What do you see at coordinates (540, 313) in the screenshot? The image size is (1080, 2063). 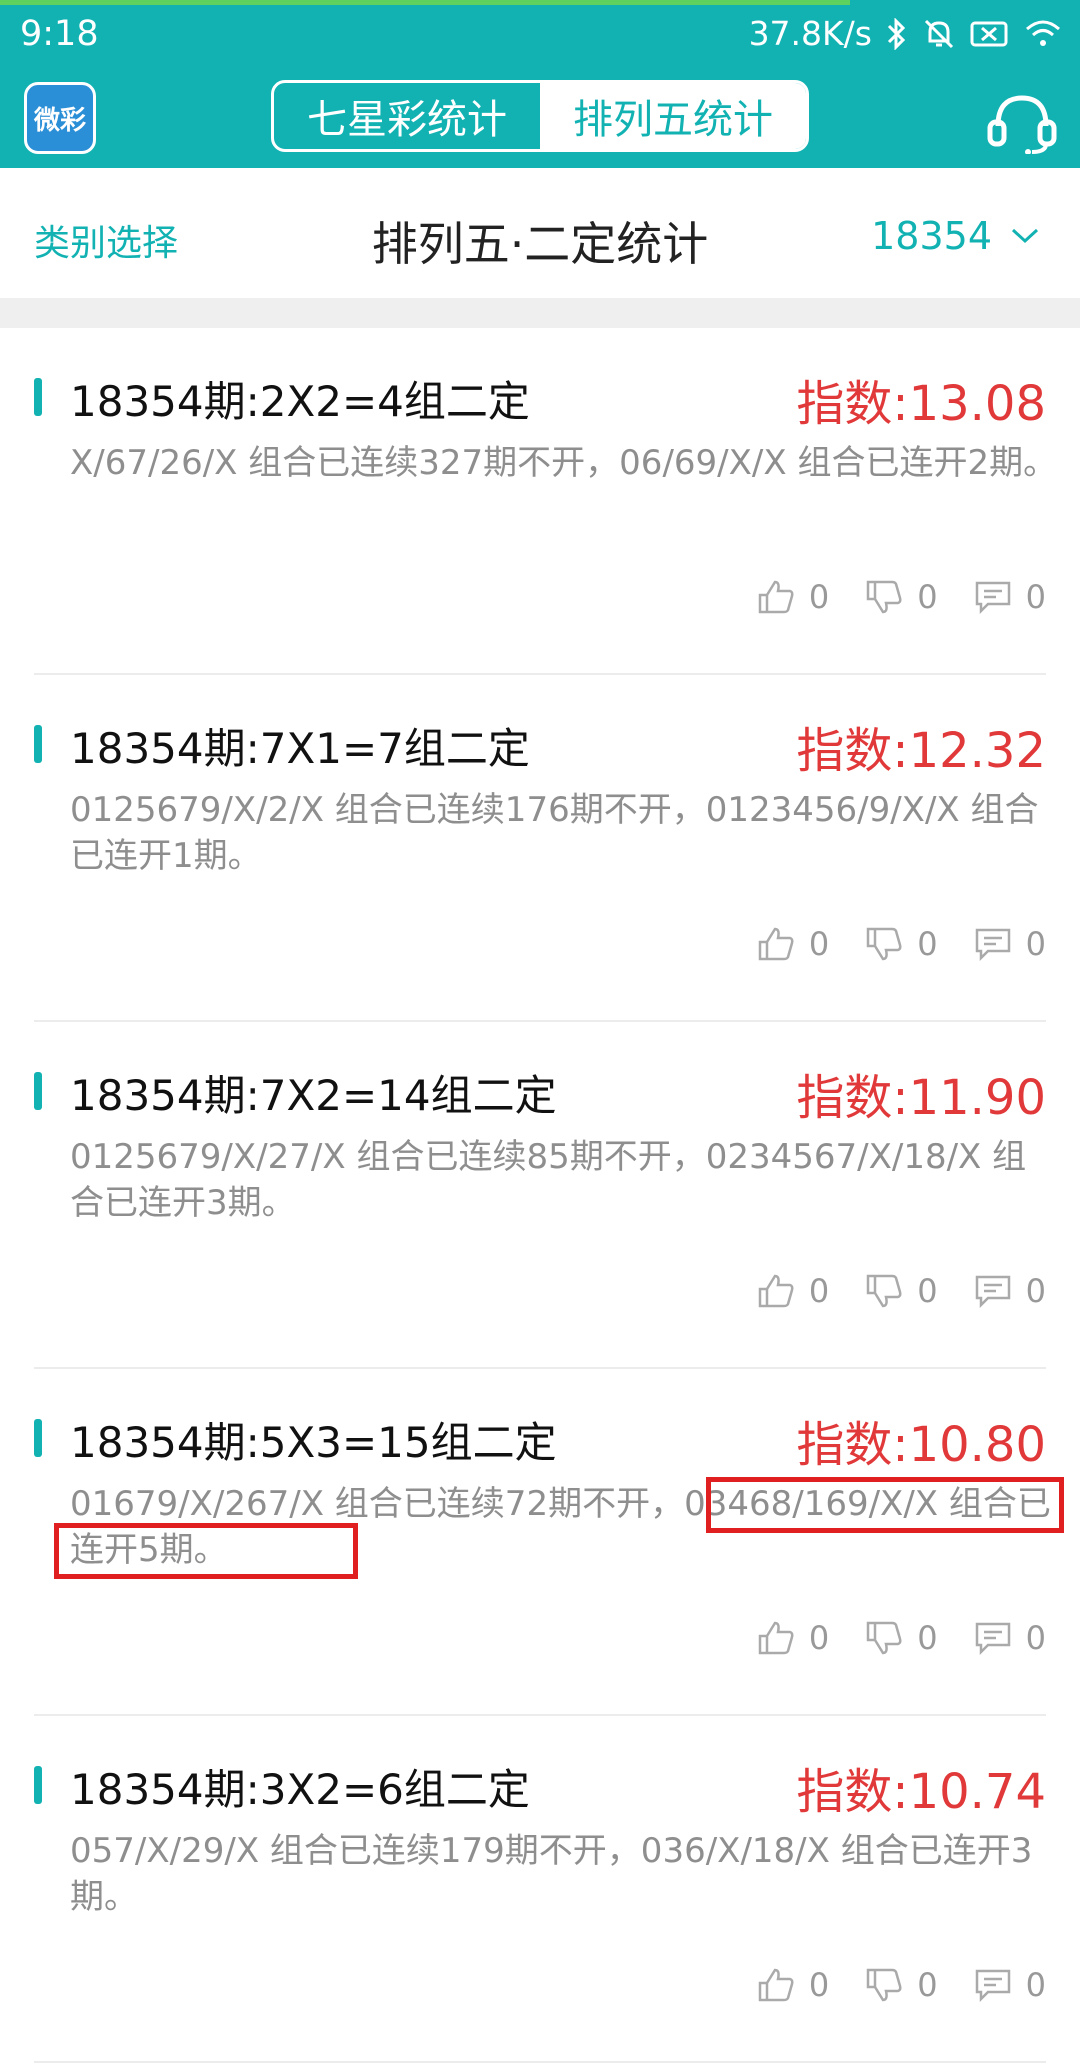 I see `section-divider` at bounding box center [540, 313].